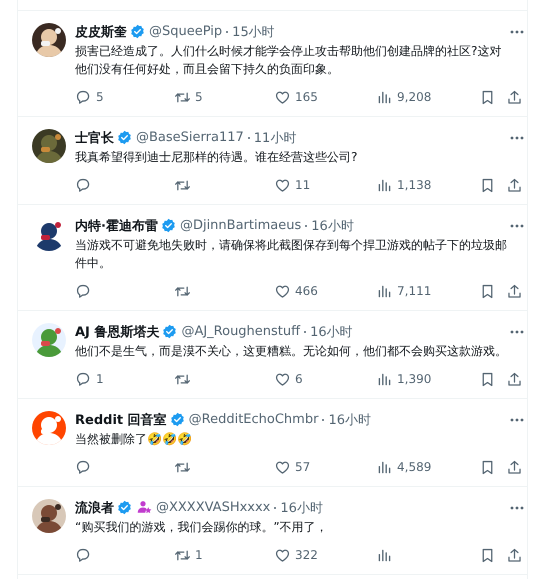 The image size is (550, 579). What do you see at coordinates (414, 97) in the screenshot?
I see `view-count: 9,208` at bounding box center [414, 97].